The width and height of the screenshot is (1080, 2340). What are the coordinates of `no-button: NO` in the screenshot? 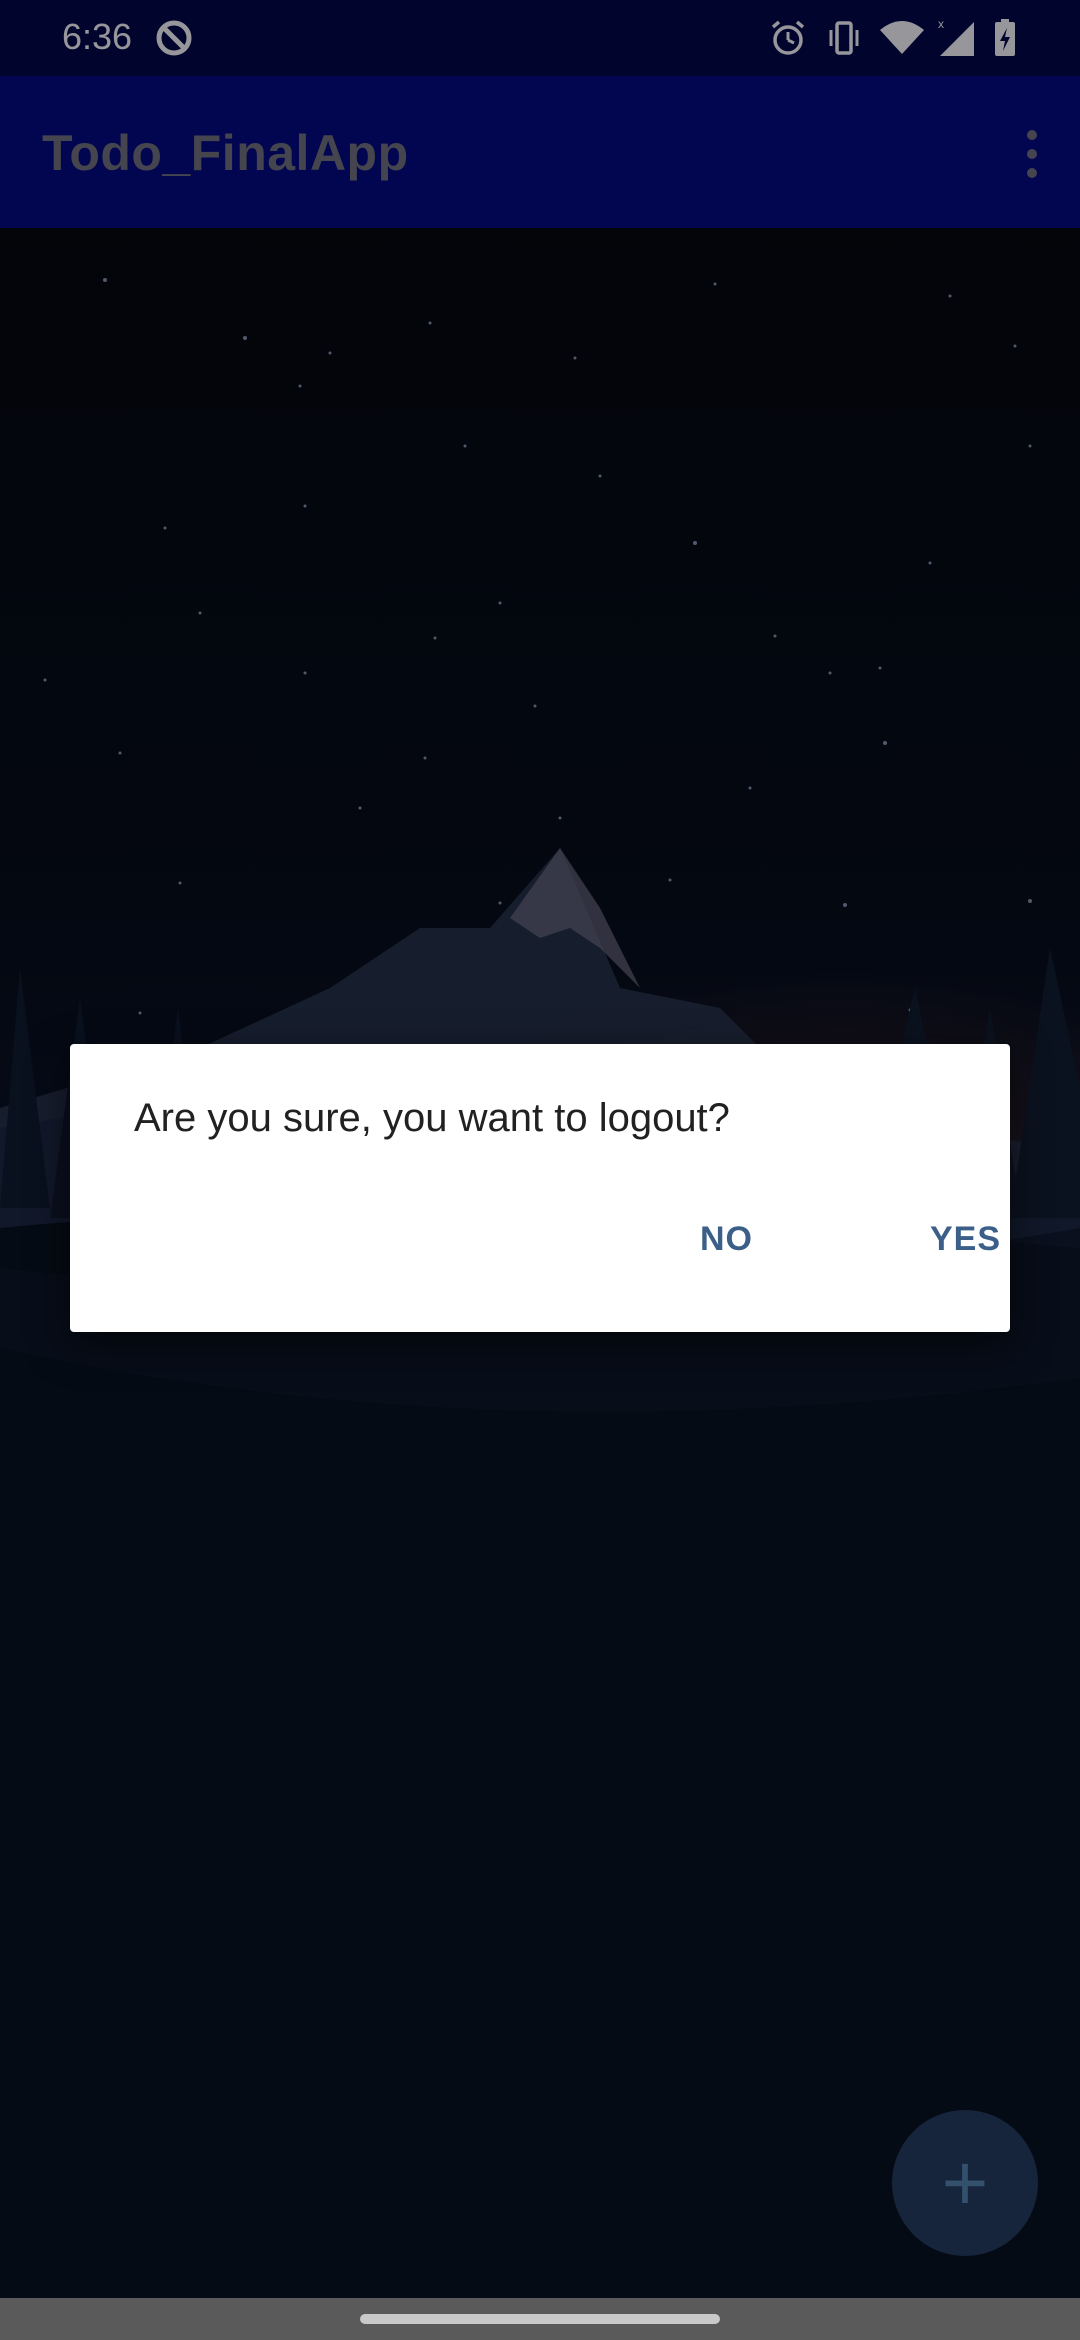 It's located at (726, 1239).